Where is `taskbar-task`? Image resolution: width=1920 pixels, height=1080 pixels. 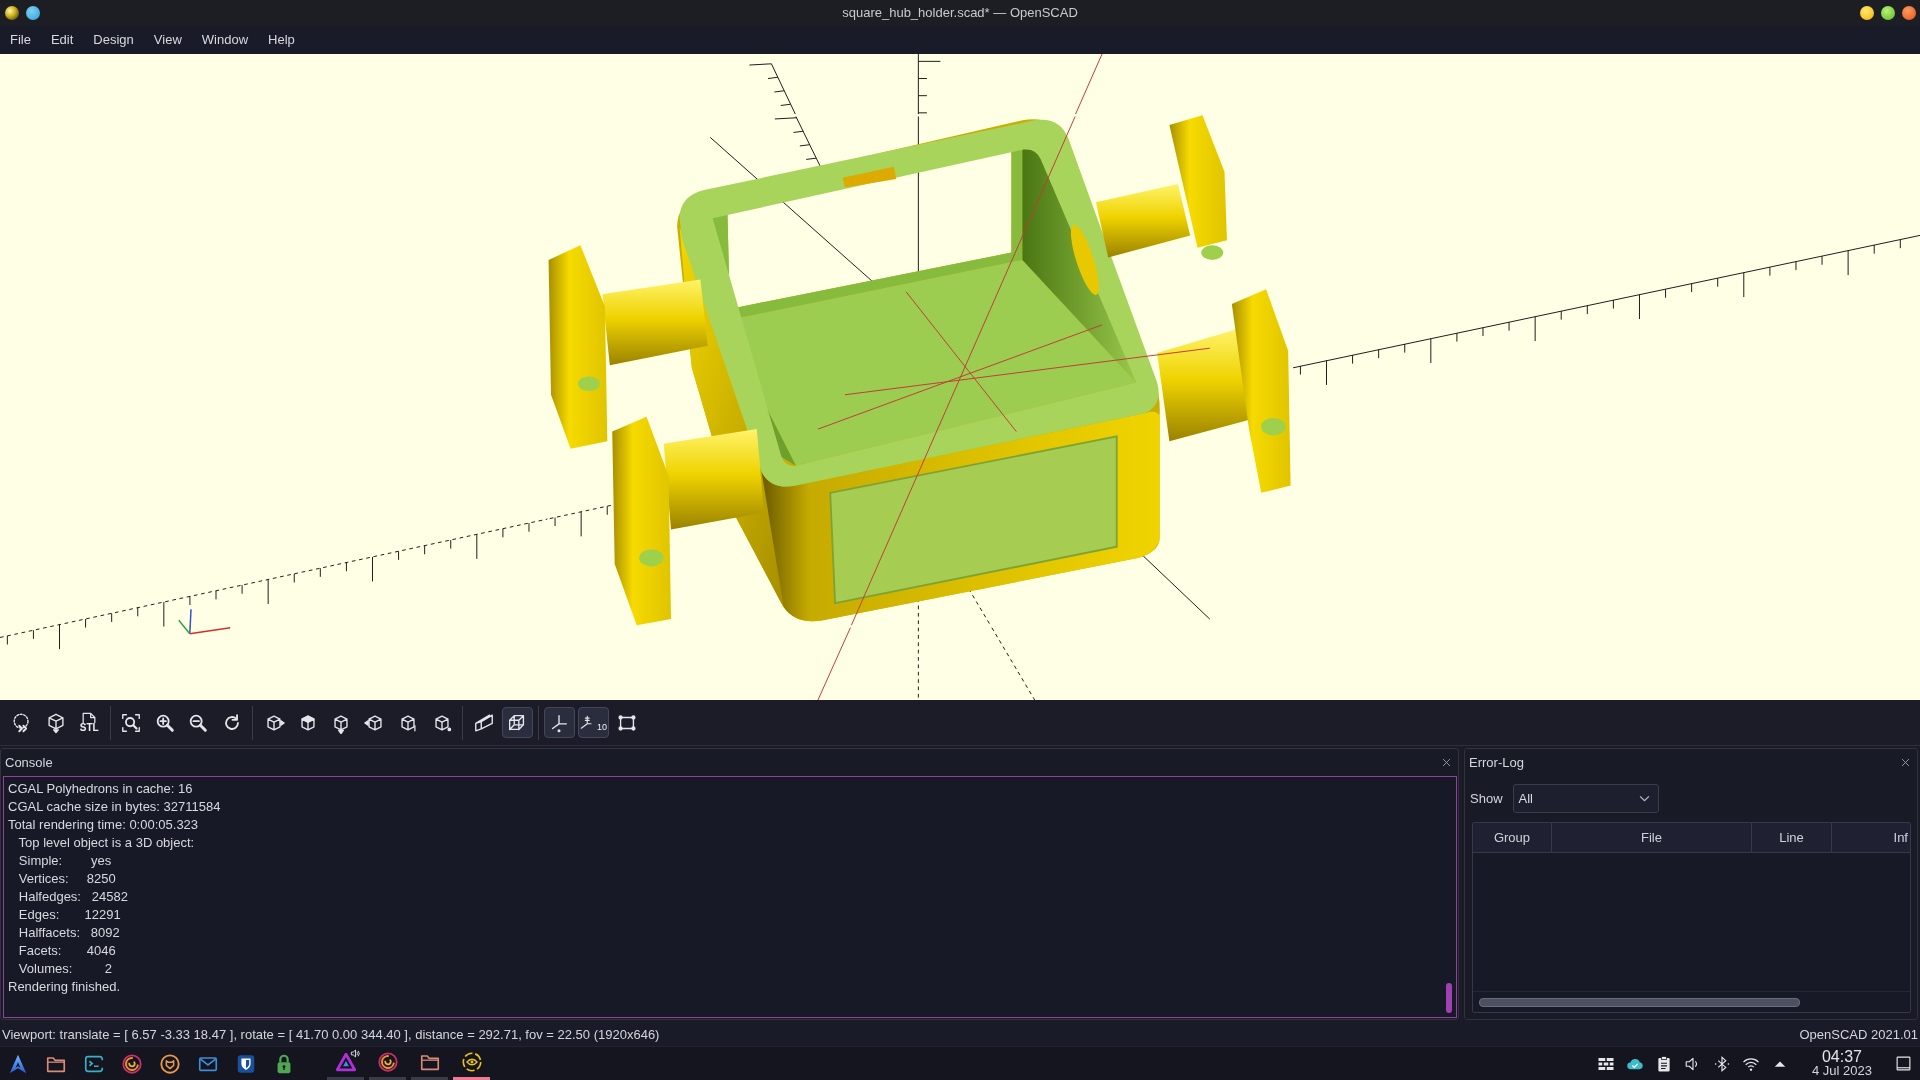 taskbar-task is located at coordinates (345, 1063).